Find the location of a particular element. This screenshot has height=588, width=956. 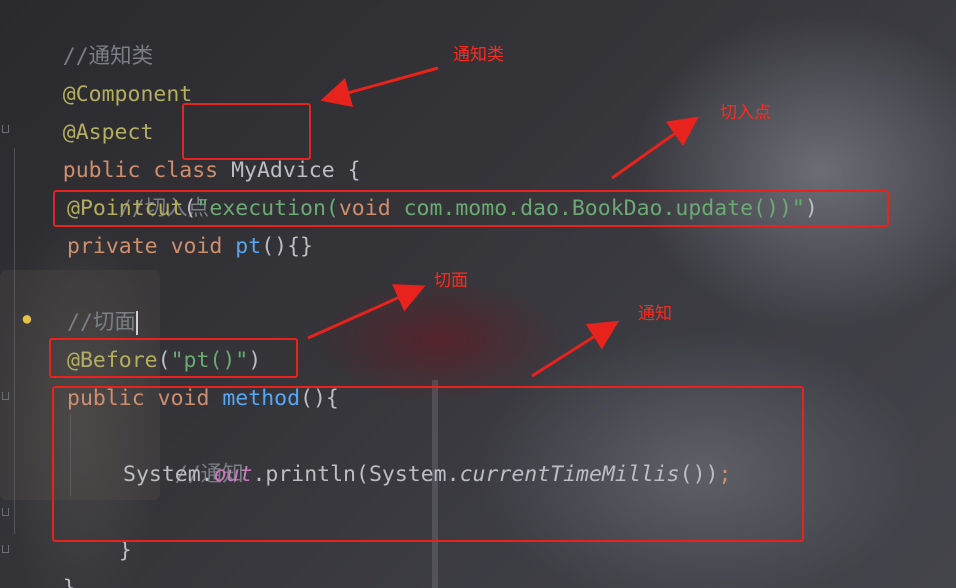

text-cursor is located at coordinates (136, 323).